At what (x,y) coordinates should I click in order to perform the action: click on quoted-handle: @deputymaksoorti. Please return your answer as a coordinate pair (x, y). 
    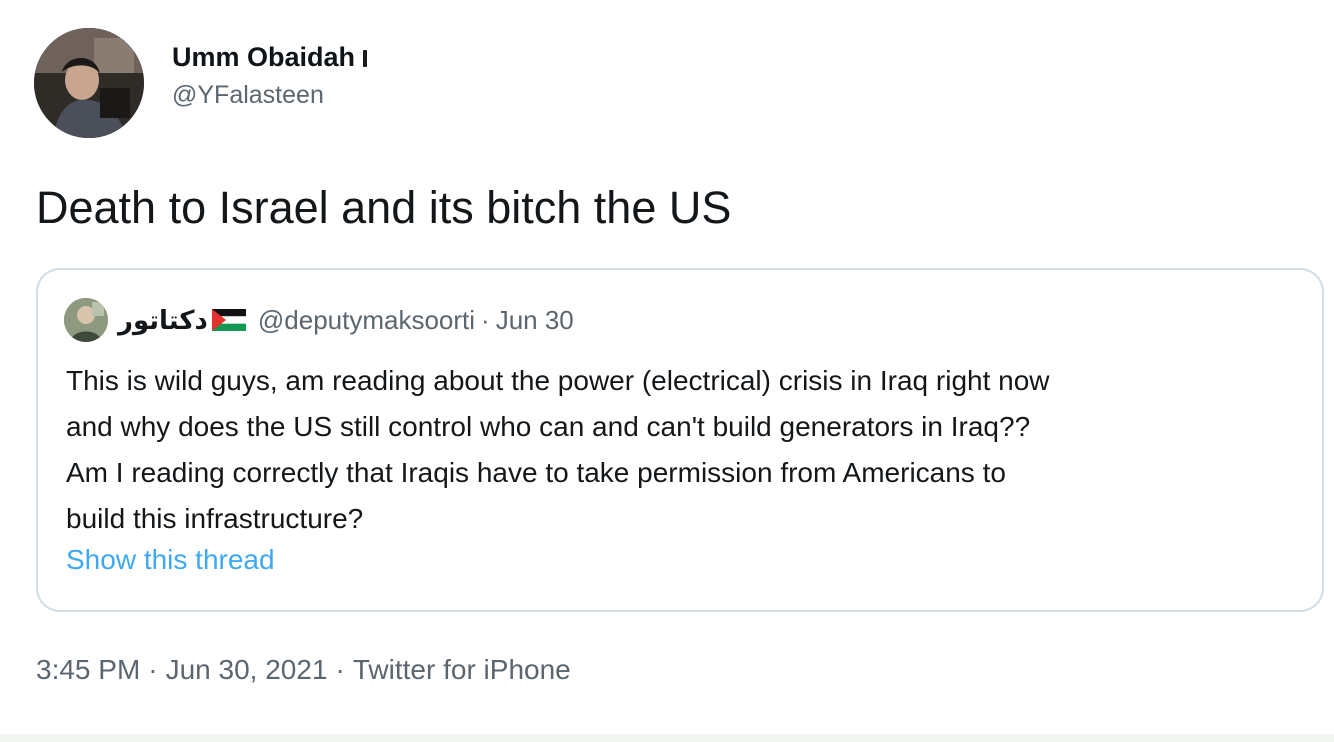
    Looking at the image, I should click on (366, 320).